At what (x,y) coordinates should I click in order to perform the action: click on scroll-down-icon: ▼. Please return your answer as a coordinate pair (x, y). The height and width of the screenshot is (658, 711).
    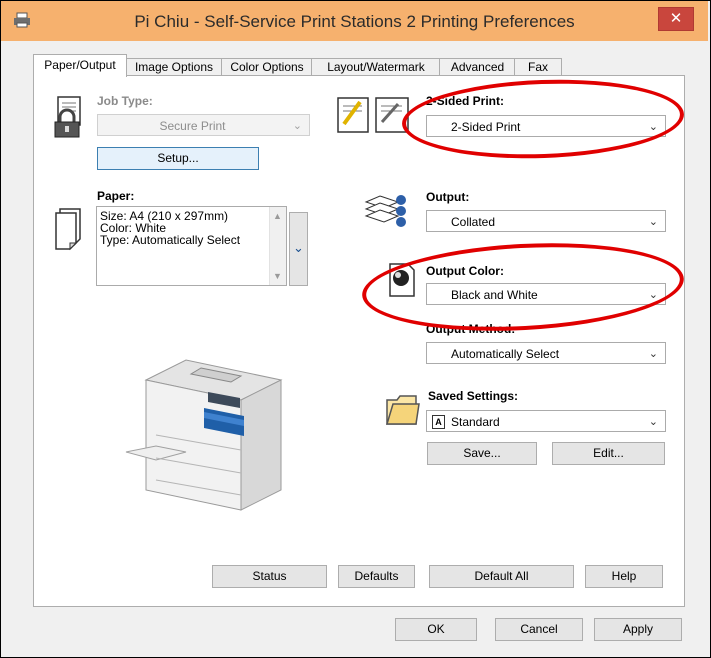
    Looking at the image, I should click on (277, 276).